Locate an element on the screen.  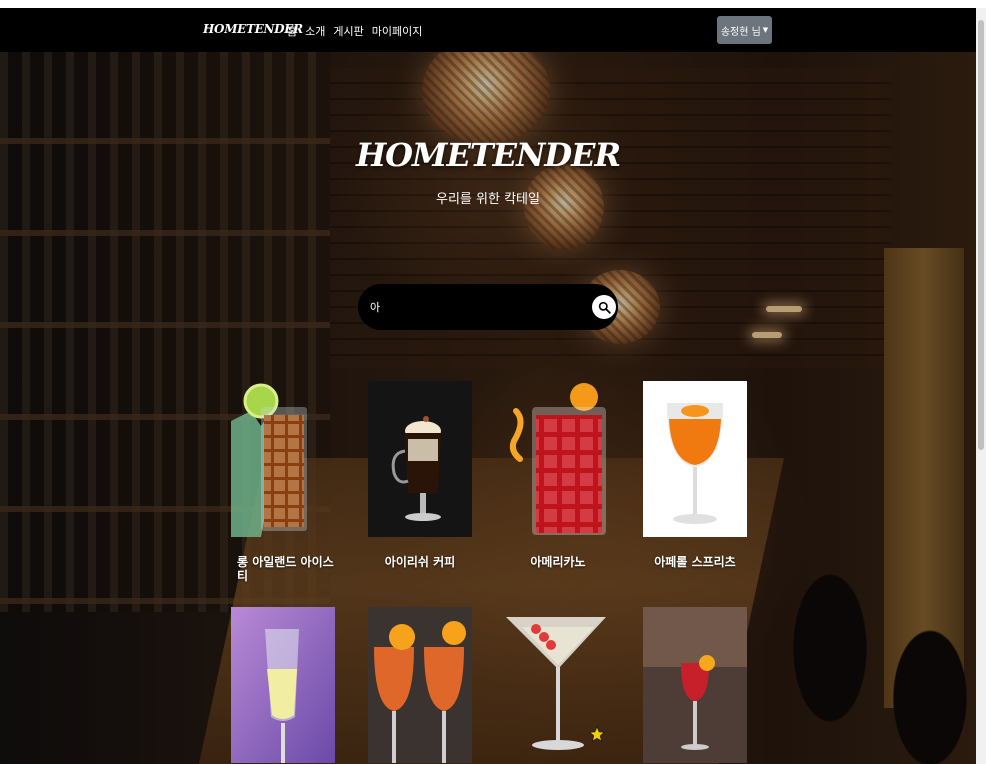
cocktail-image-martini is located at coordinates (558, 685).